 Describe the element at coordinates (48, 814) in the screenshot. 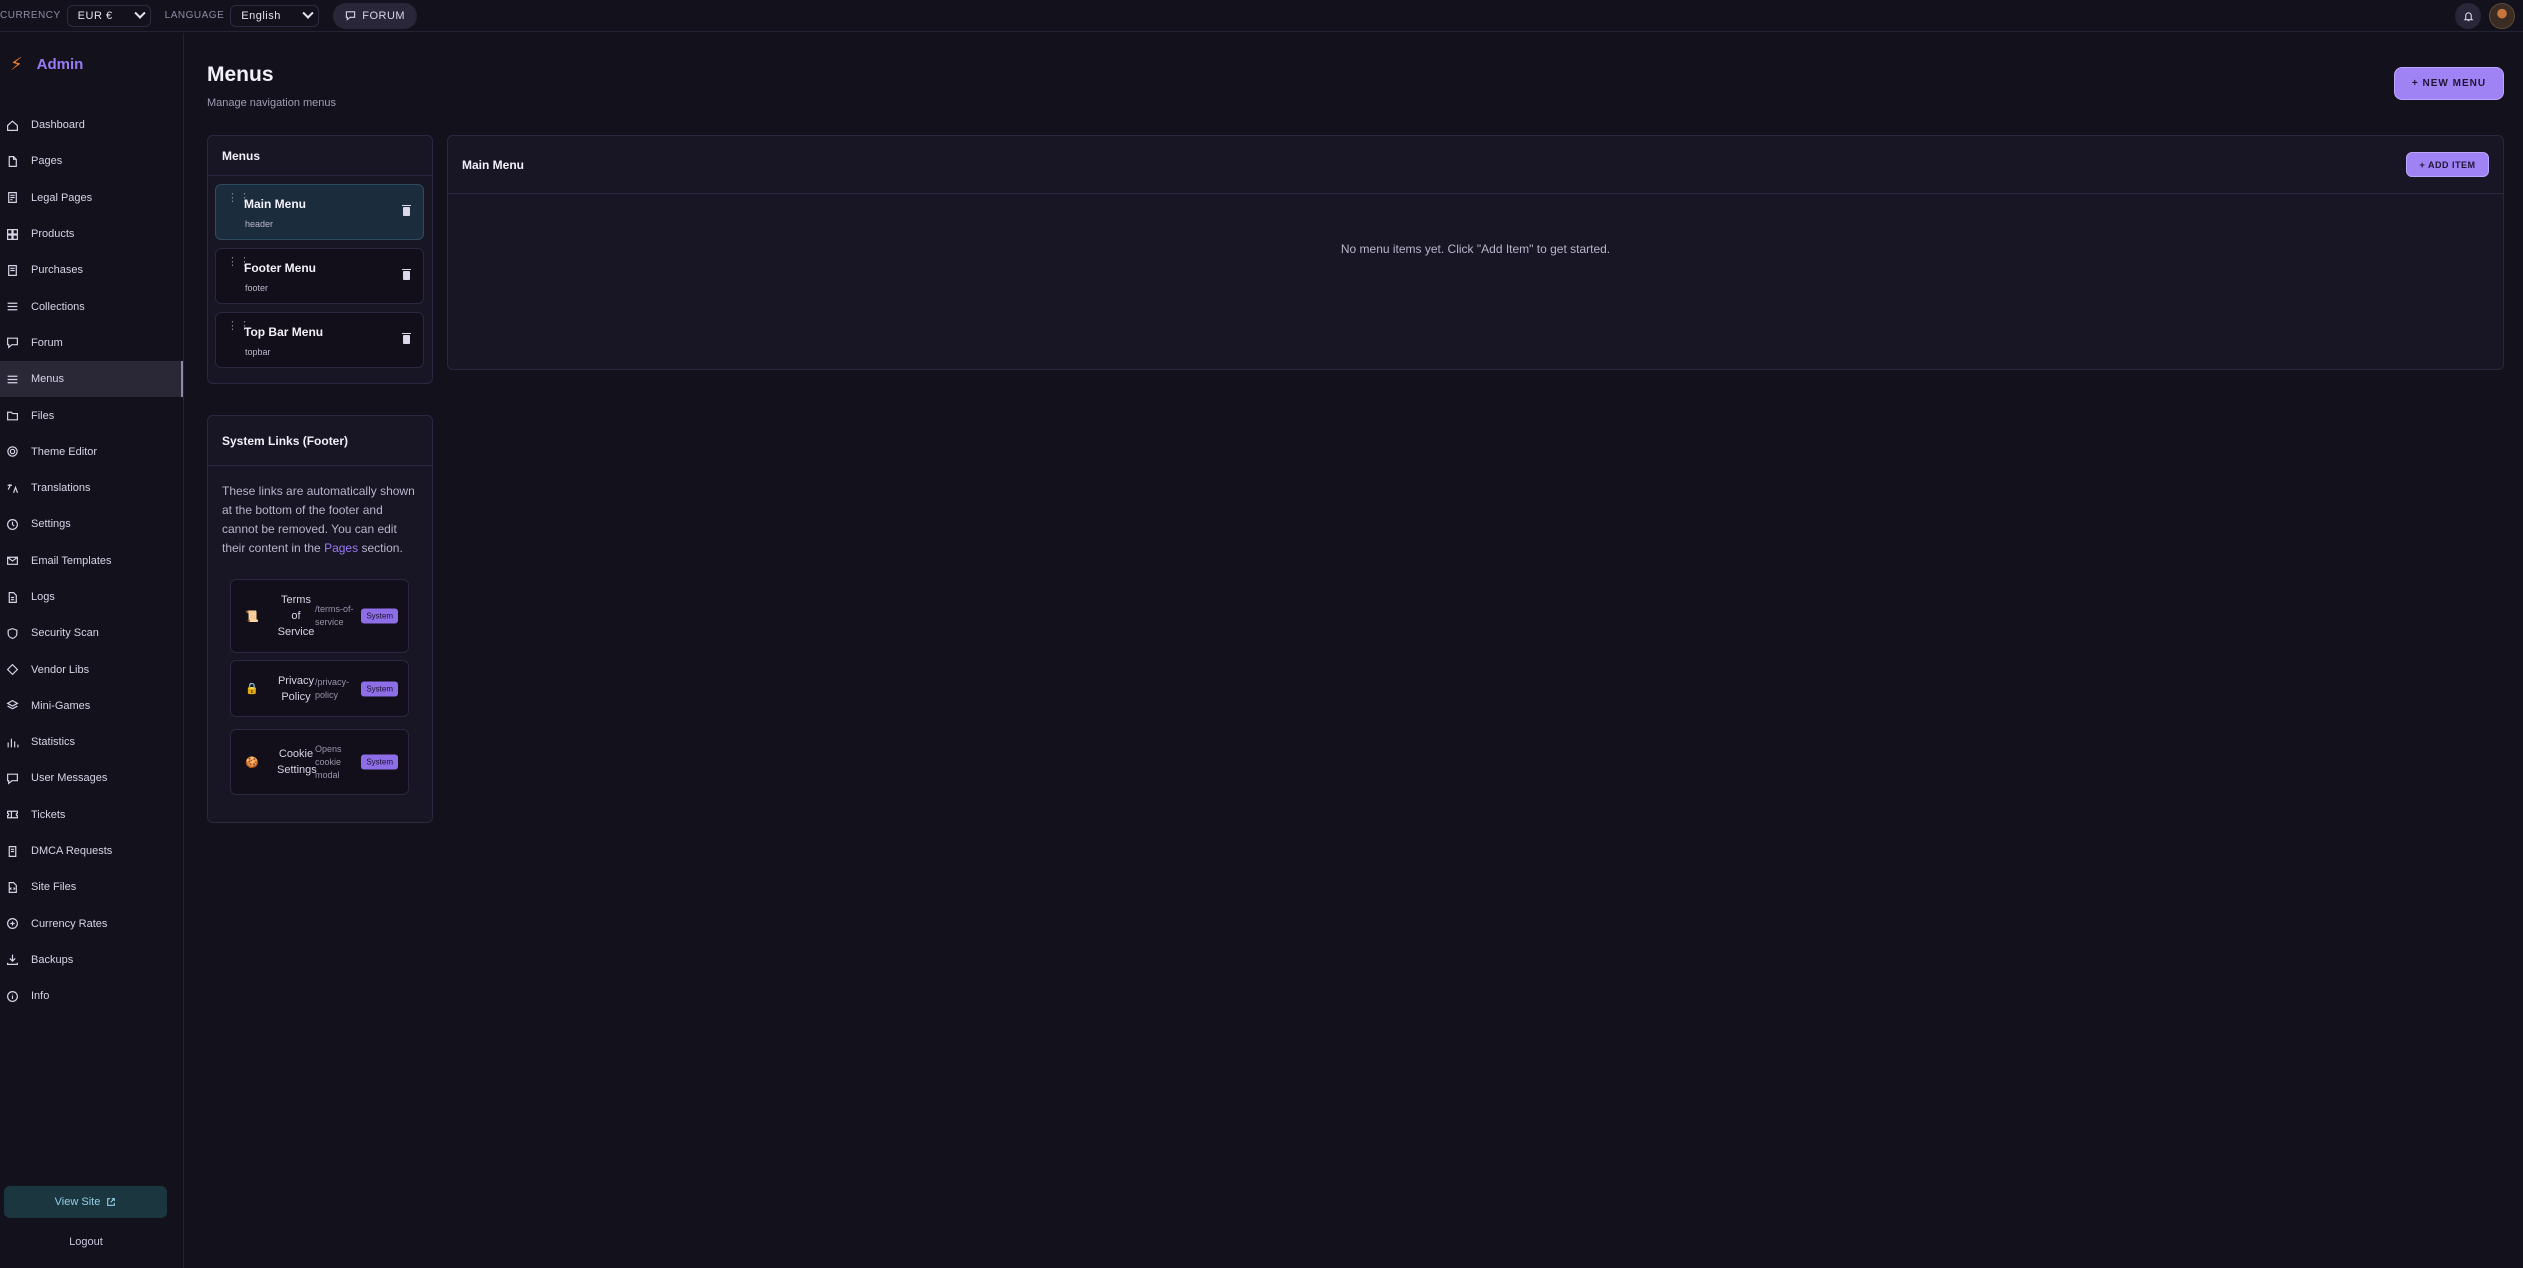

I see `sidebar-item-label: Tickets` at that location.